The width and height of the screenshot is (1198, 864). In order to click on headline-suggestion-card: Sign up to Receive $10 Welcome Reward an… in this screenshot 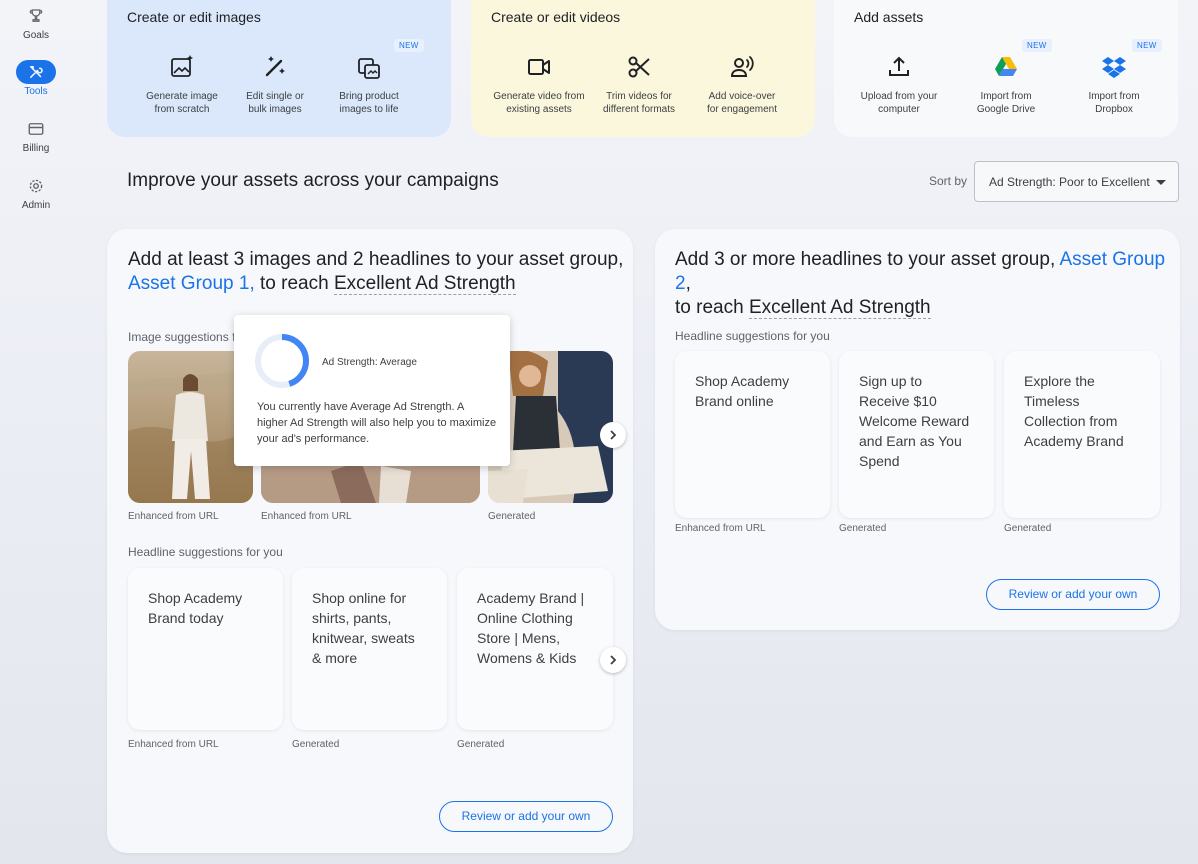, I will do `click(916, 434)`.